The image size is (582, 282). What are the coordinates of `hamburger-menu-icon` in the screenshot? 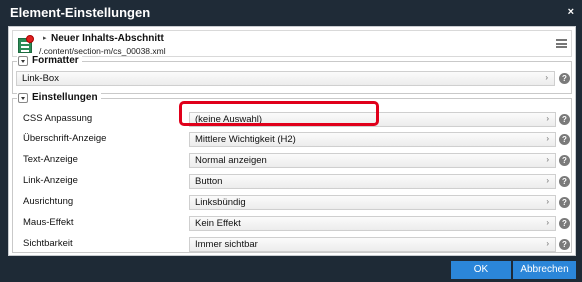 It's located at (561, 43).